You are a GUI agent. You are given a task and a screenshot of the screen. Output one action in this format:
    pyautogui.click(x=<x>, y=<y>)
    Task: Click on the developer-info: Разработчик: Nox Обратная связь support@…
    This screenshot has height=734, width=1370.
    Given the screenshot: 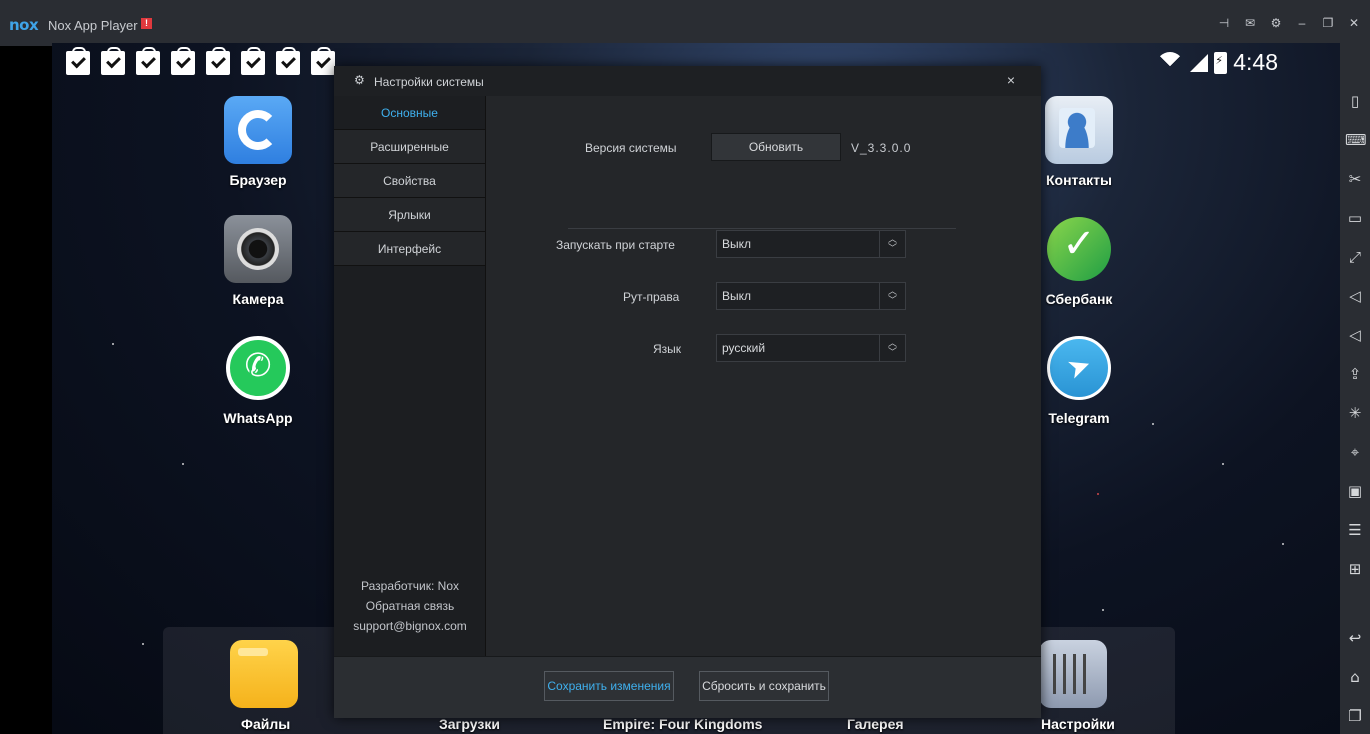 What is the action you would take?
    pyautogui.click(x=410, y=606)
    